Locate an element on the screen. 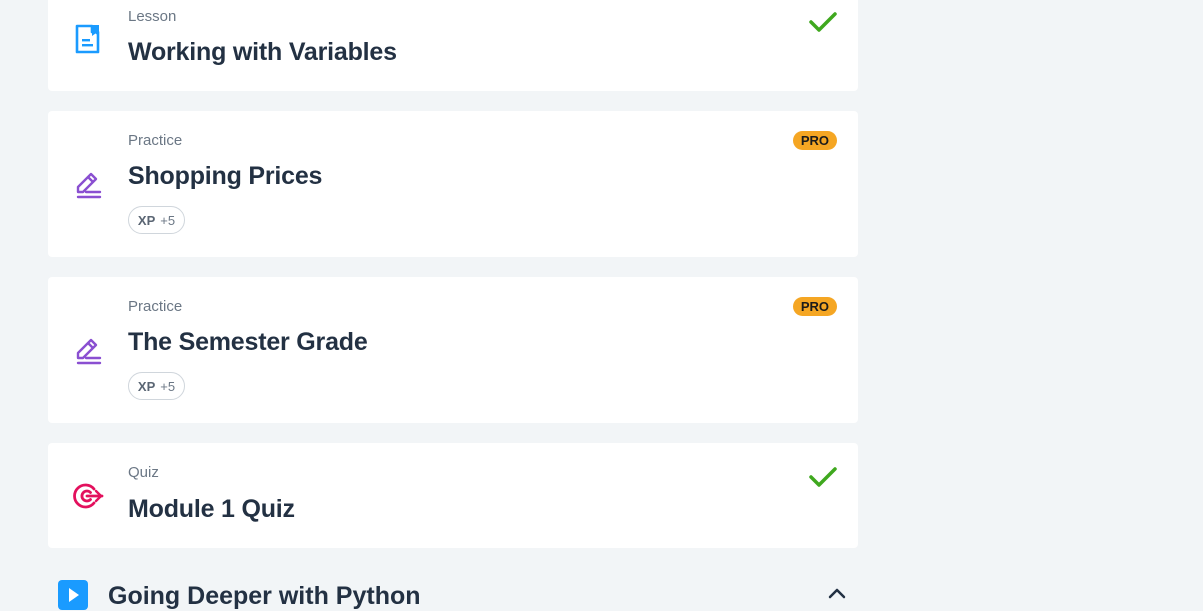 The height and width of the screenshot is (611, 1203). content-card-lesson: Lesson Working with Variables is located at coordinates (453, 45).